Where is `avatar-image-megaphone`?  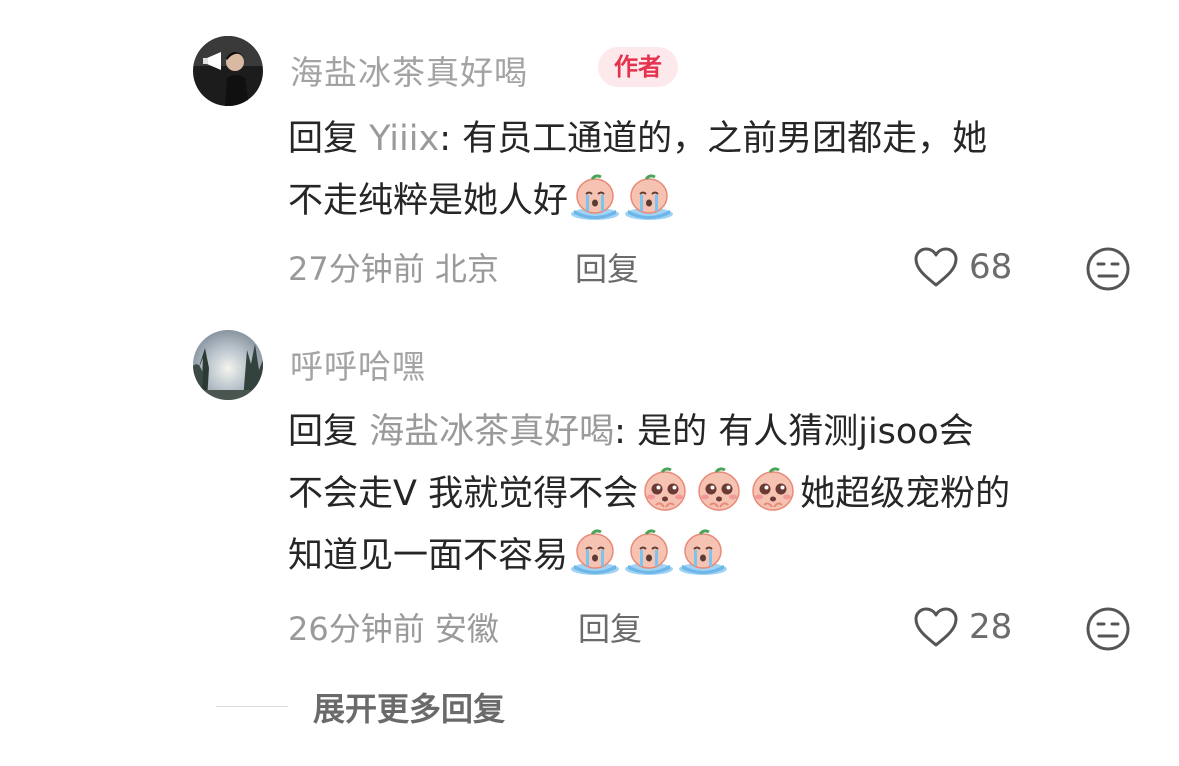
avatar-image-megaphone is located at coordinates (228, 71).